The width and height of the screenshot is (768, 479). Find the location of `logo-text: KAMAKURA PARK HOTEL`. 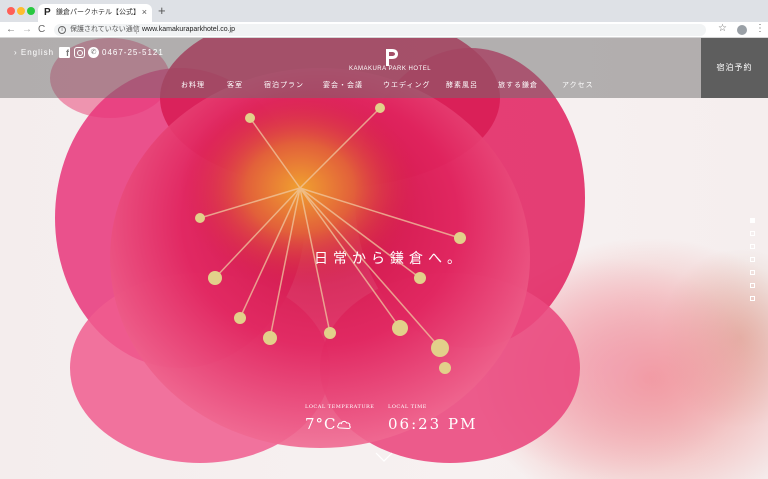

logo-text: KAMAKURA PARK HOTEL is located at coordinates (390, 69).